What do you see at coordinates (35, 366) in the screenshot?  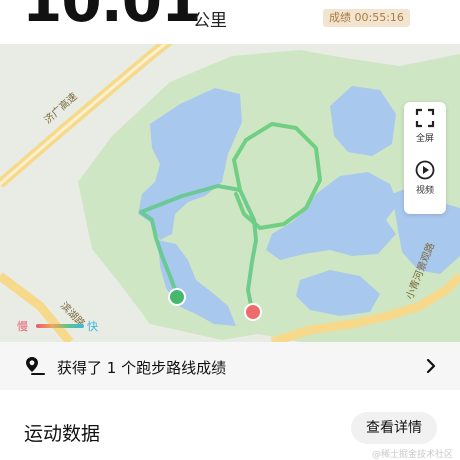 I see `route-pin-icon` at bounding box center [35, 366].